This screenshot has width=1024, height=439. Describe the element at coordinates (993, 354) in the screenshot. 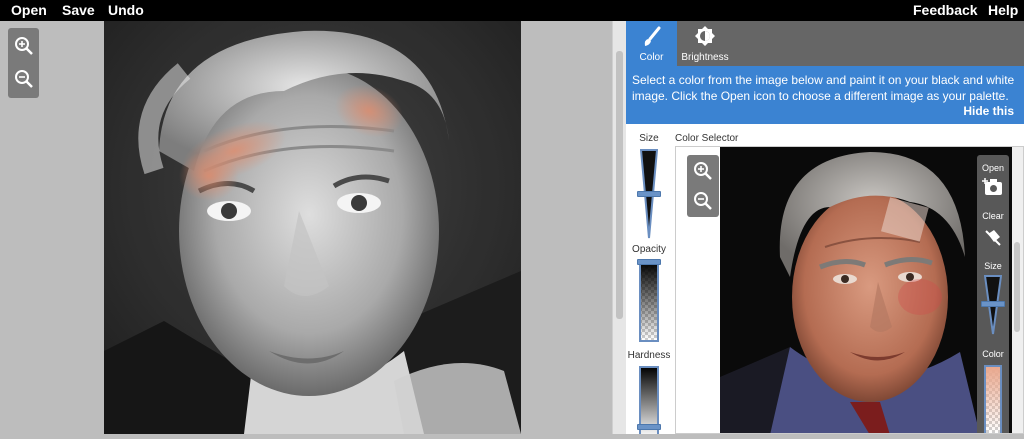

I see `picker-color-label: Color` at that location.